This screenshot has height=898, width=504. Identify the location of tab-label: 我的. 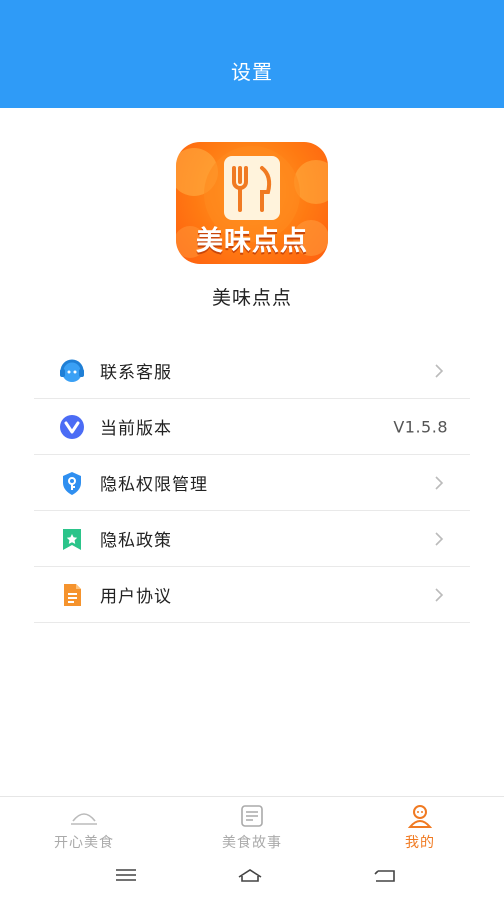
(420, 843).